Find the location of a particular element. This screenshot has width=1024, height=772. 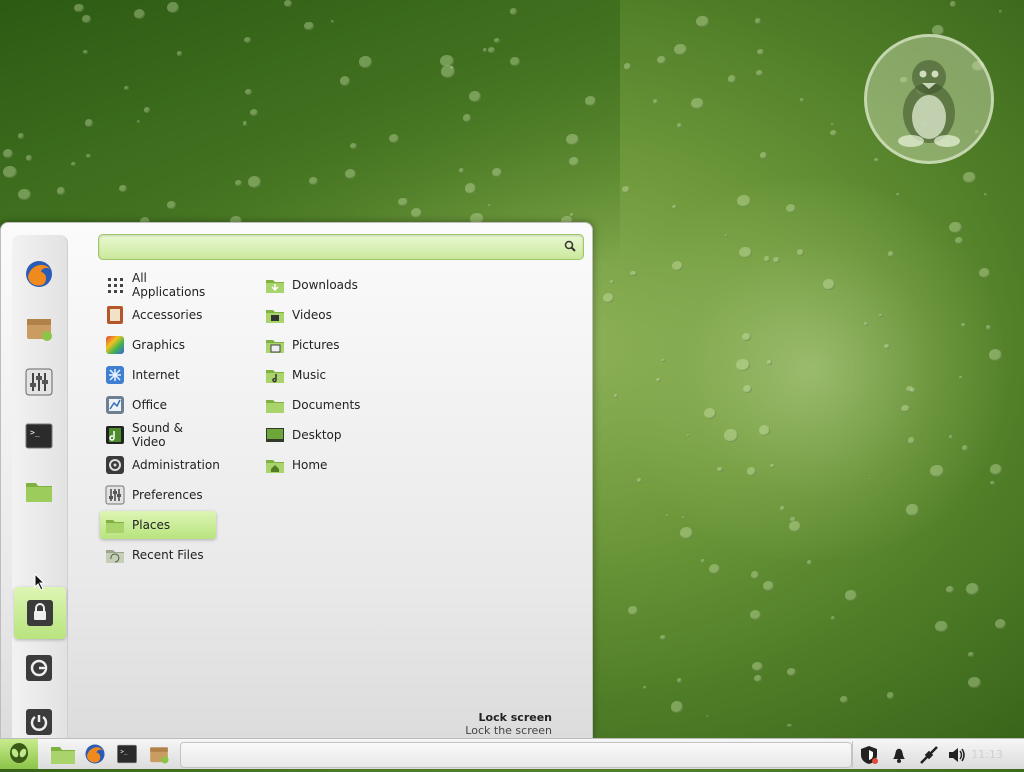

place-home: Home is located at coordinates (360, 465).